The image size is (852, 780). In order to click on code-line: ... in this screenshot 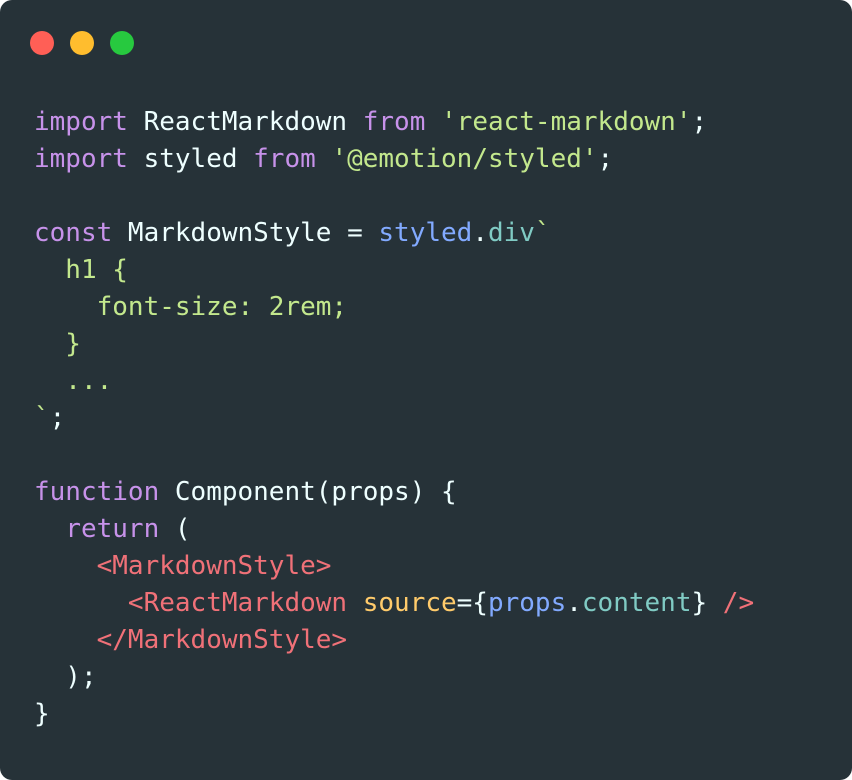, I will do `click(394, 381)`.